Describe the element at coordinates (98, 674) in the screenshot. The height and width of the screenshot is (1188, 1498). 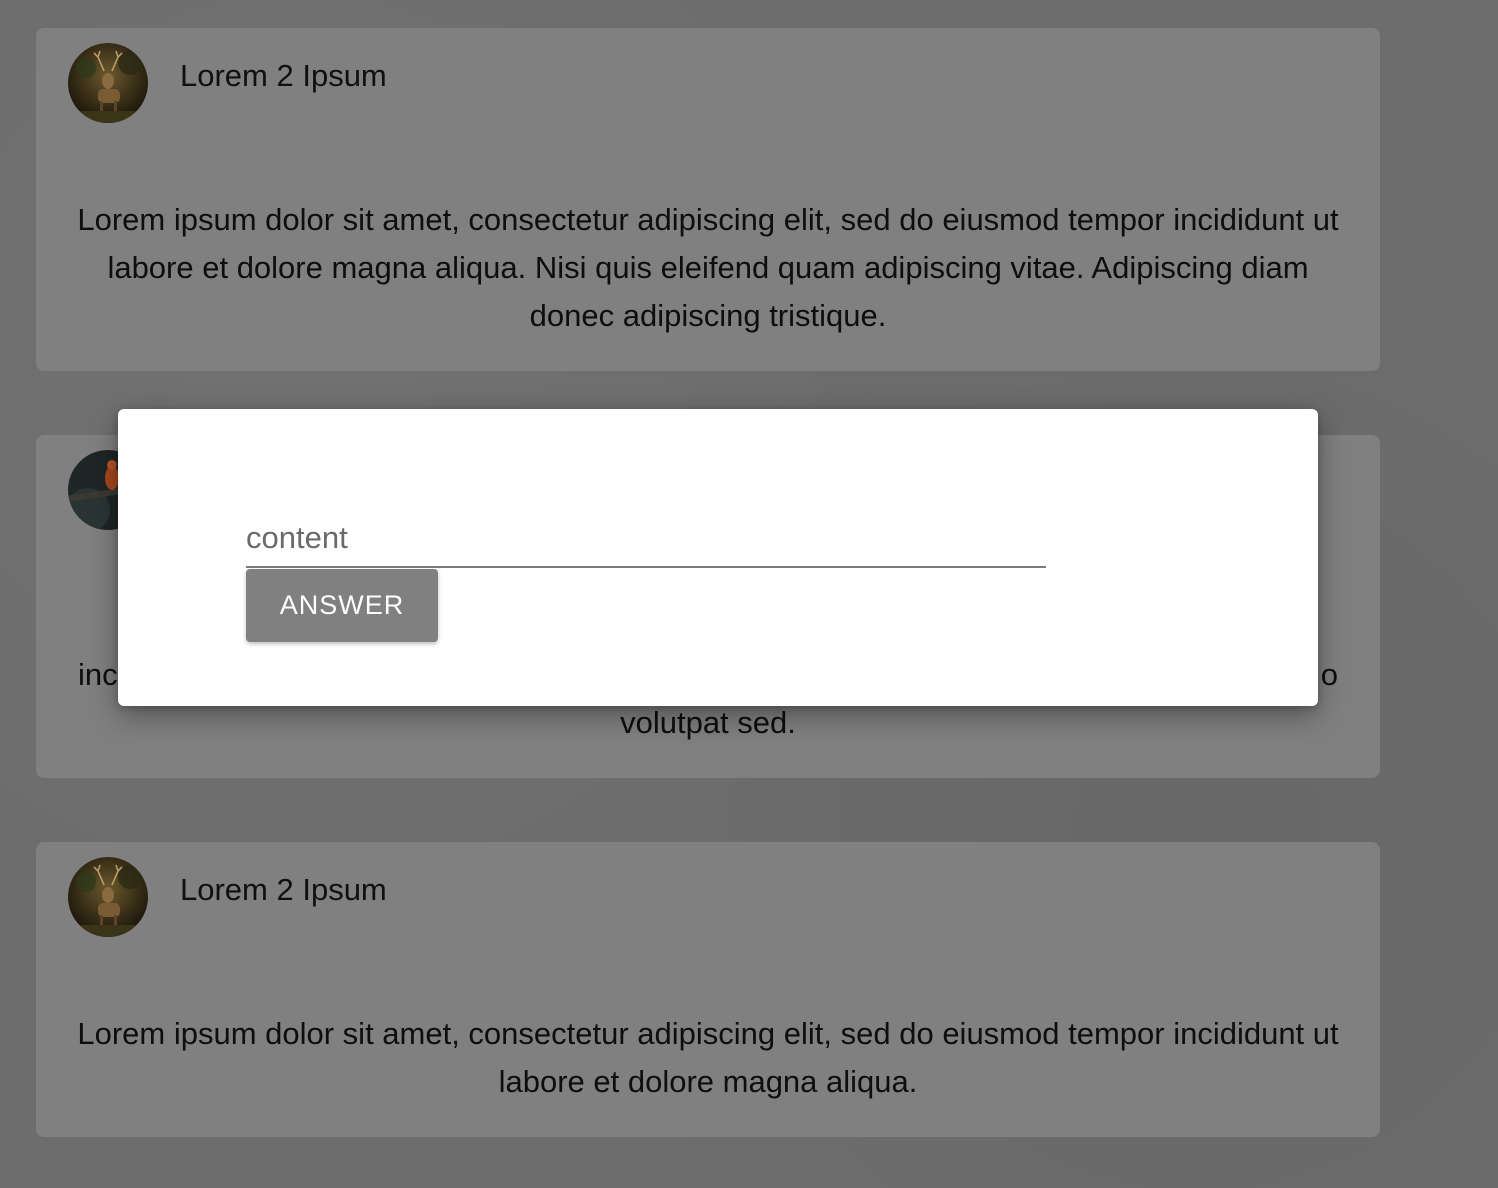
I see `post-body-fragment-left: inc` at that location.